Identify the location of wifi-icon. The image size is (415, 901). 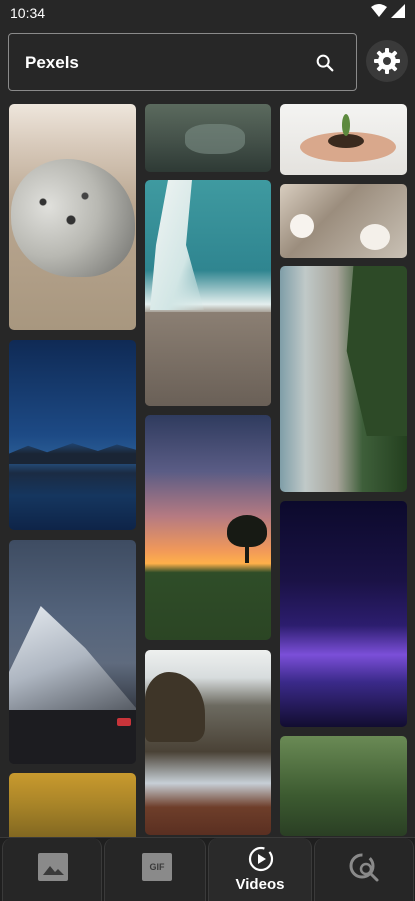
(379, 10).